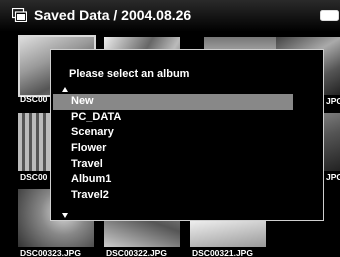 This screenshot has width=340, height=257. I want to click on scroll-up-arrow-icon, so click(65, 89).